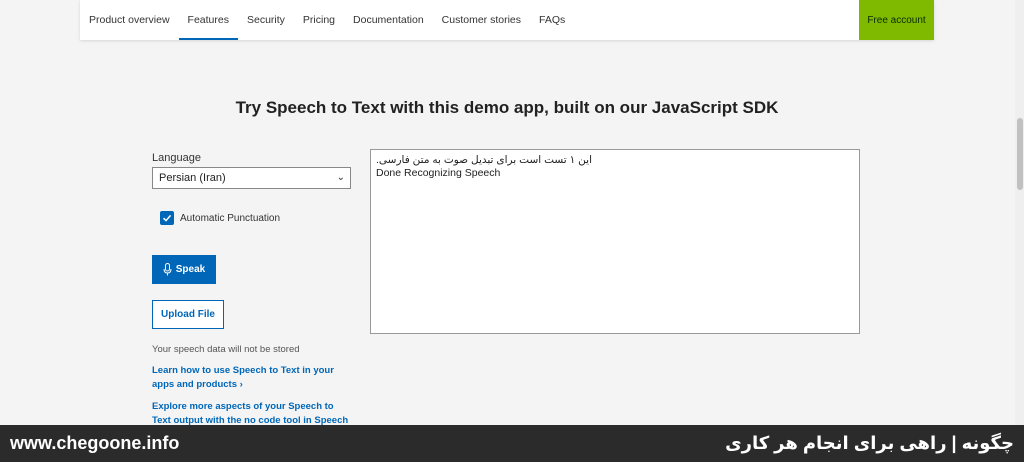 Image resolution: width=1024 pixels, height=462 pixels. Describe the element at coordinates (1019, 212) in the screenshot. I see `page-scrollbar` at that location.